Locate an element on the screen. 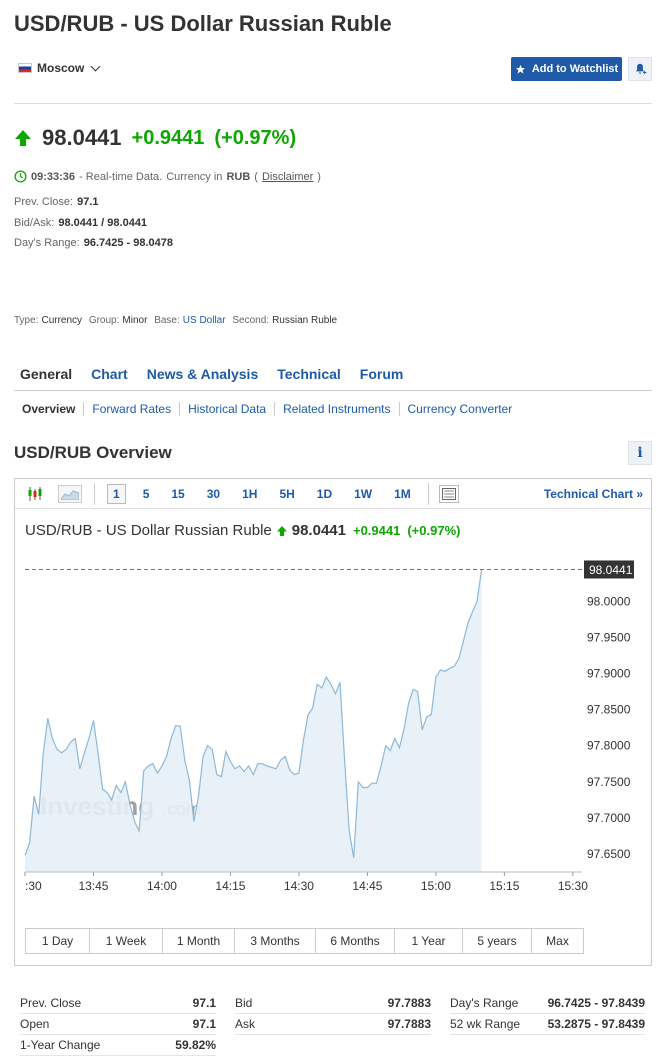 The width and height of the screenshot is (662, 1056). subtab-related-instruments: Related Instruments is located at coordinates (336, 409).